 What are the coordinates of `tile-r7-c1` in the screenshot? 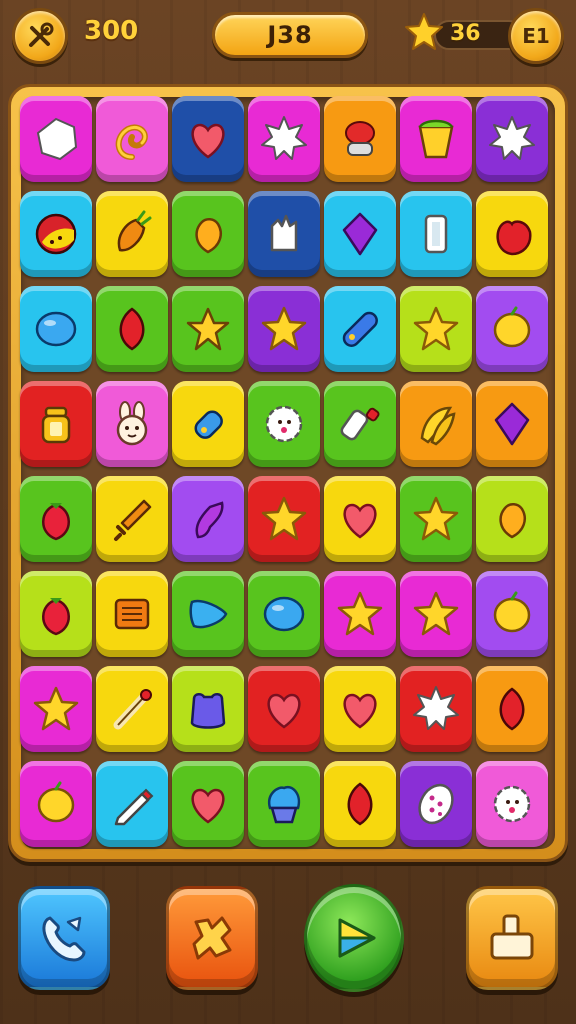 It's located at (56, 709).